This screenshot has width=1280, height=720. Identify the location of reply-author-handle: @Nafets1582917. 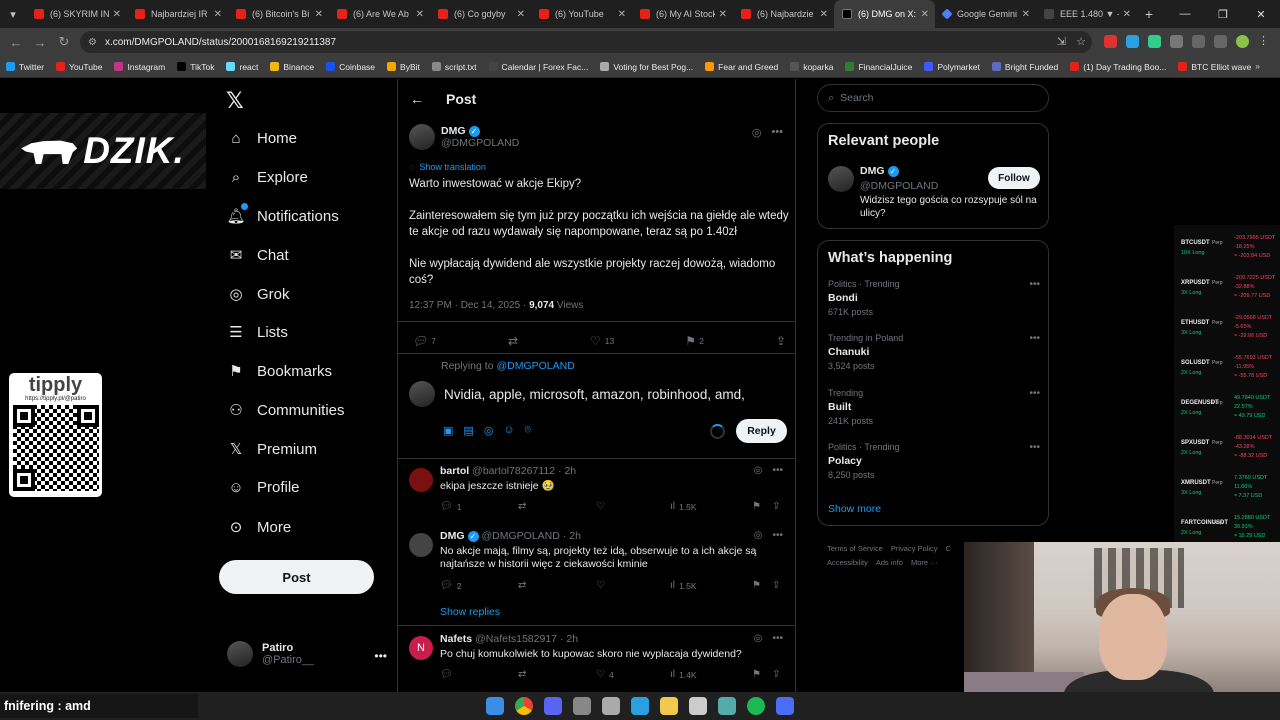
(516, 639).